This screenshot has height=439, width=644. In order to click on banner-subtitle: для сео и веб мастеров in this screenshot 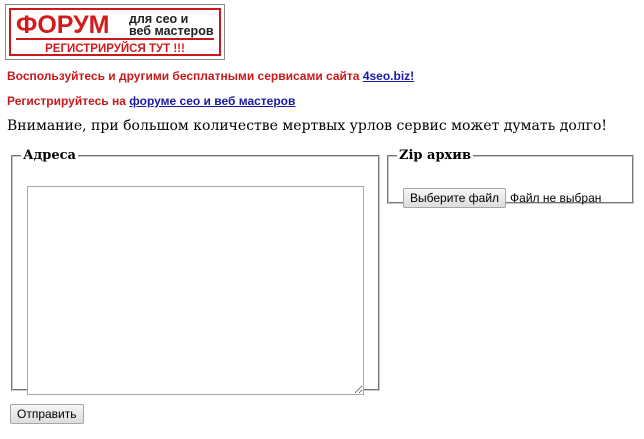, I will do `click(175, 25)`.